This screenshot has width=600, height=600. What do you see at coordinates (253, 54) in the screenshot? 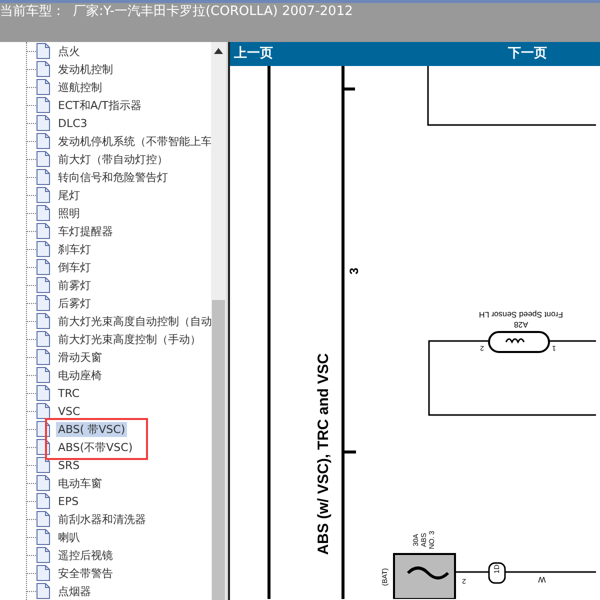
I see `previous-page-button: 上一页` at bounding box center [253, 54].